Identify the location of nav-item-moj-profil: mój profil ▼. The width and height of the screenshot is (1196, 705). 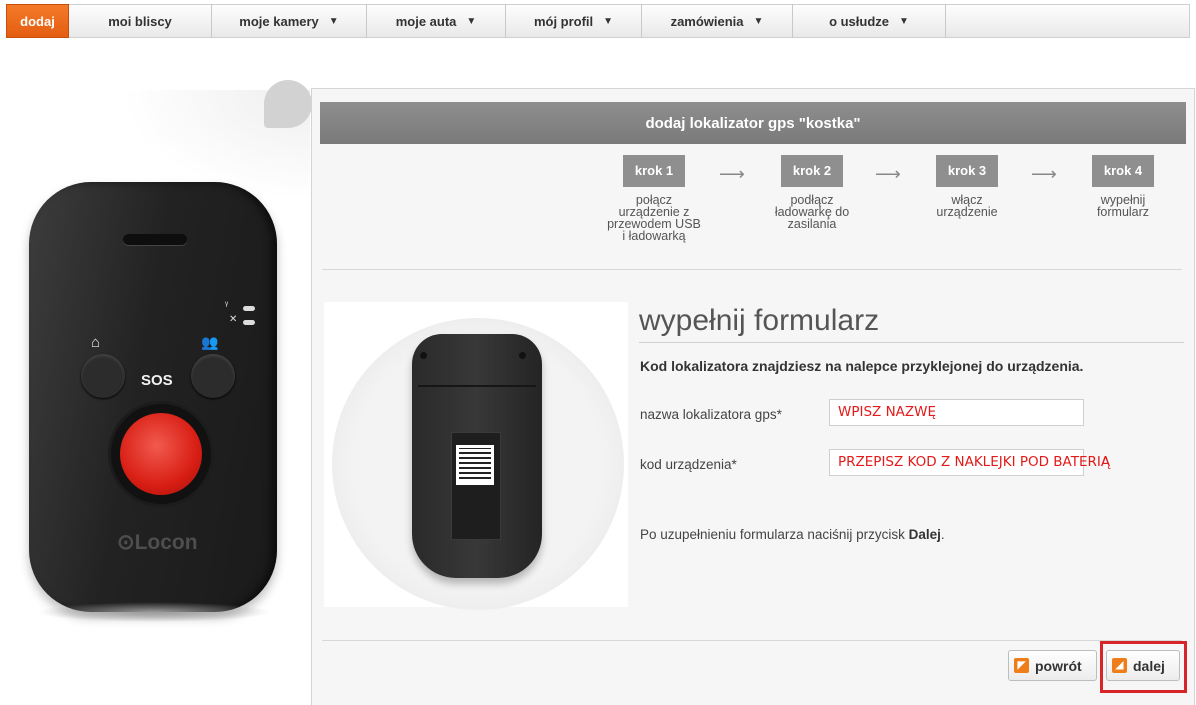
(574, 21).